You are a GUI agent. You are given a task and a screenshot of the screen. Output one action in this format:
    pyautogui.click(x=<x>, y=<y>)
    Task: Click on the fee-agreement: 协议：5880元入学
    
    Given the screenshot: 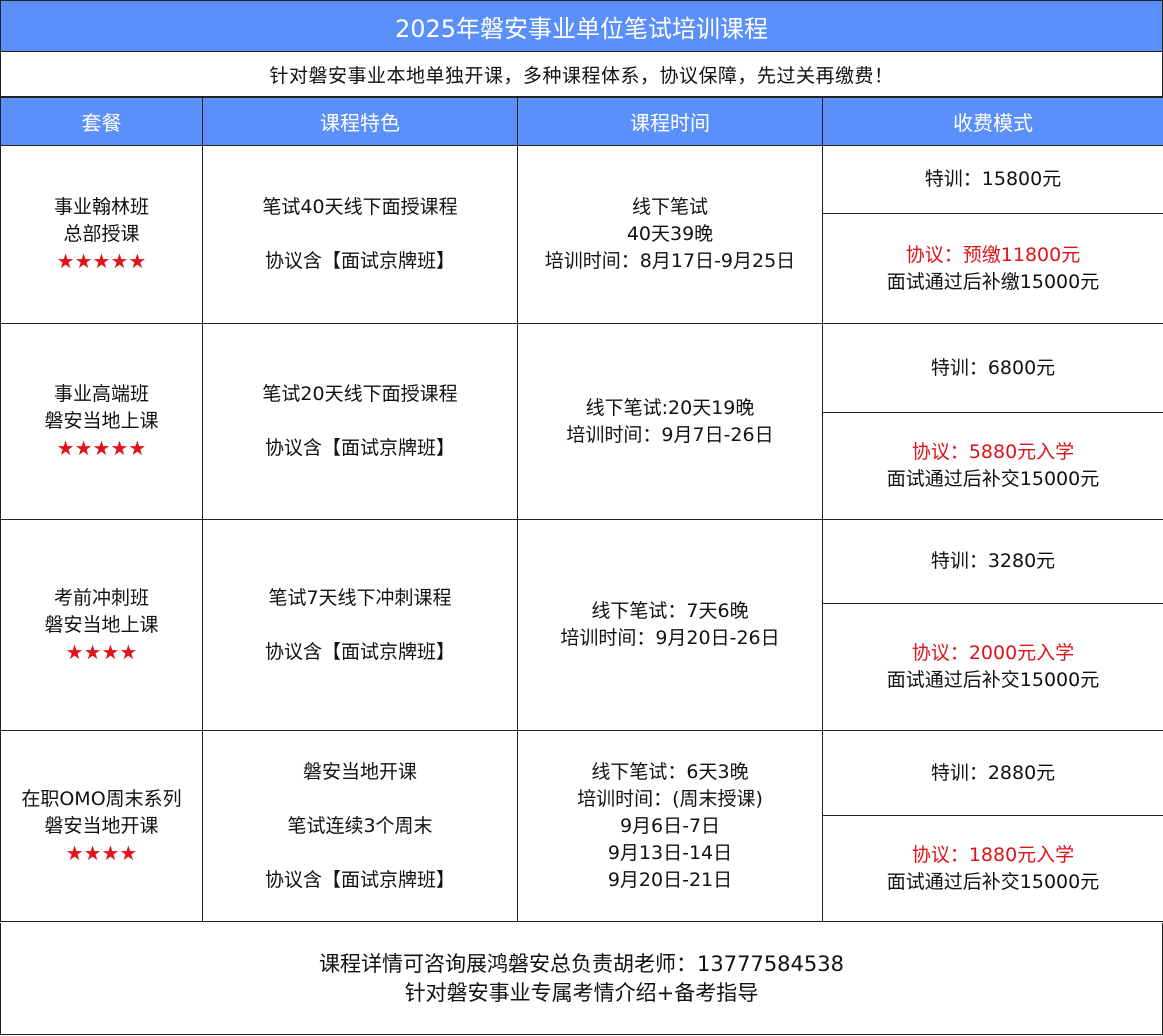 What is the action you would take?
    pyautogui.click(x=993, y=452)
    